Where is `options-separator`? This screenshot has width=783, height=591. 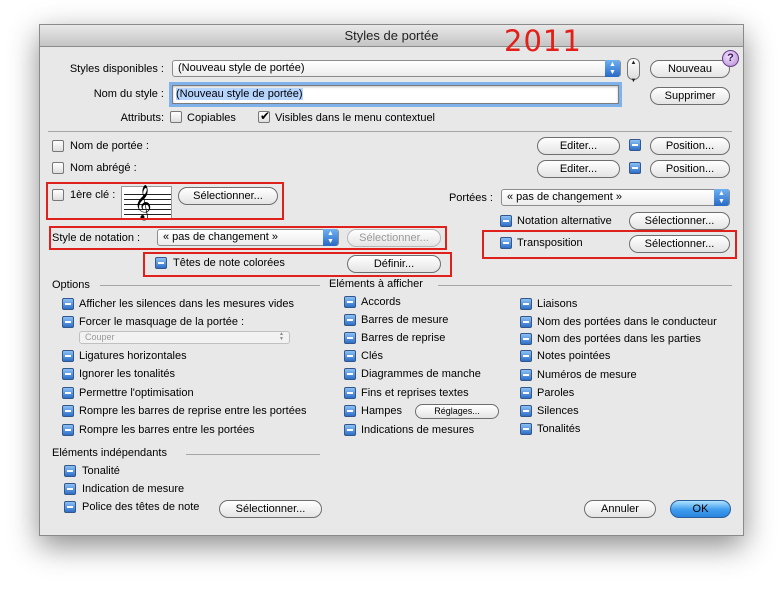 options-separator is located at coordinates (210, 285).